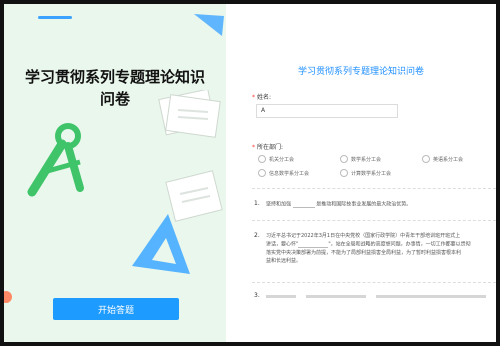 This screenshot has height=346, width=500. I want to click on question-1-number: 1., so click(257, 203).